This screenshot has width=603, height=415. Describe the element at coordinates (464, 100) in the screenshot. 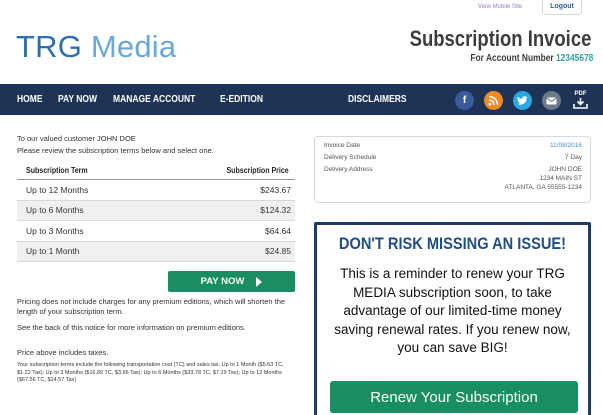

I see `facebook-icon: f` at that location.